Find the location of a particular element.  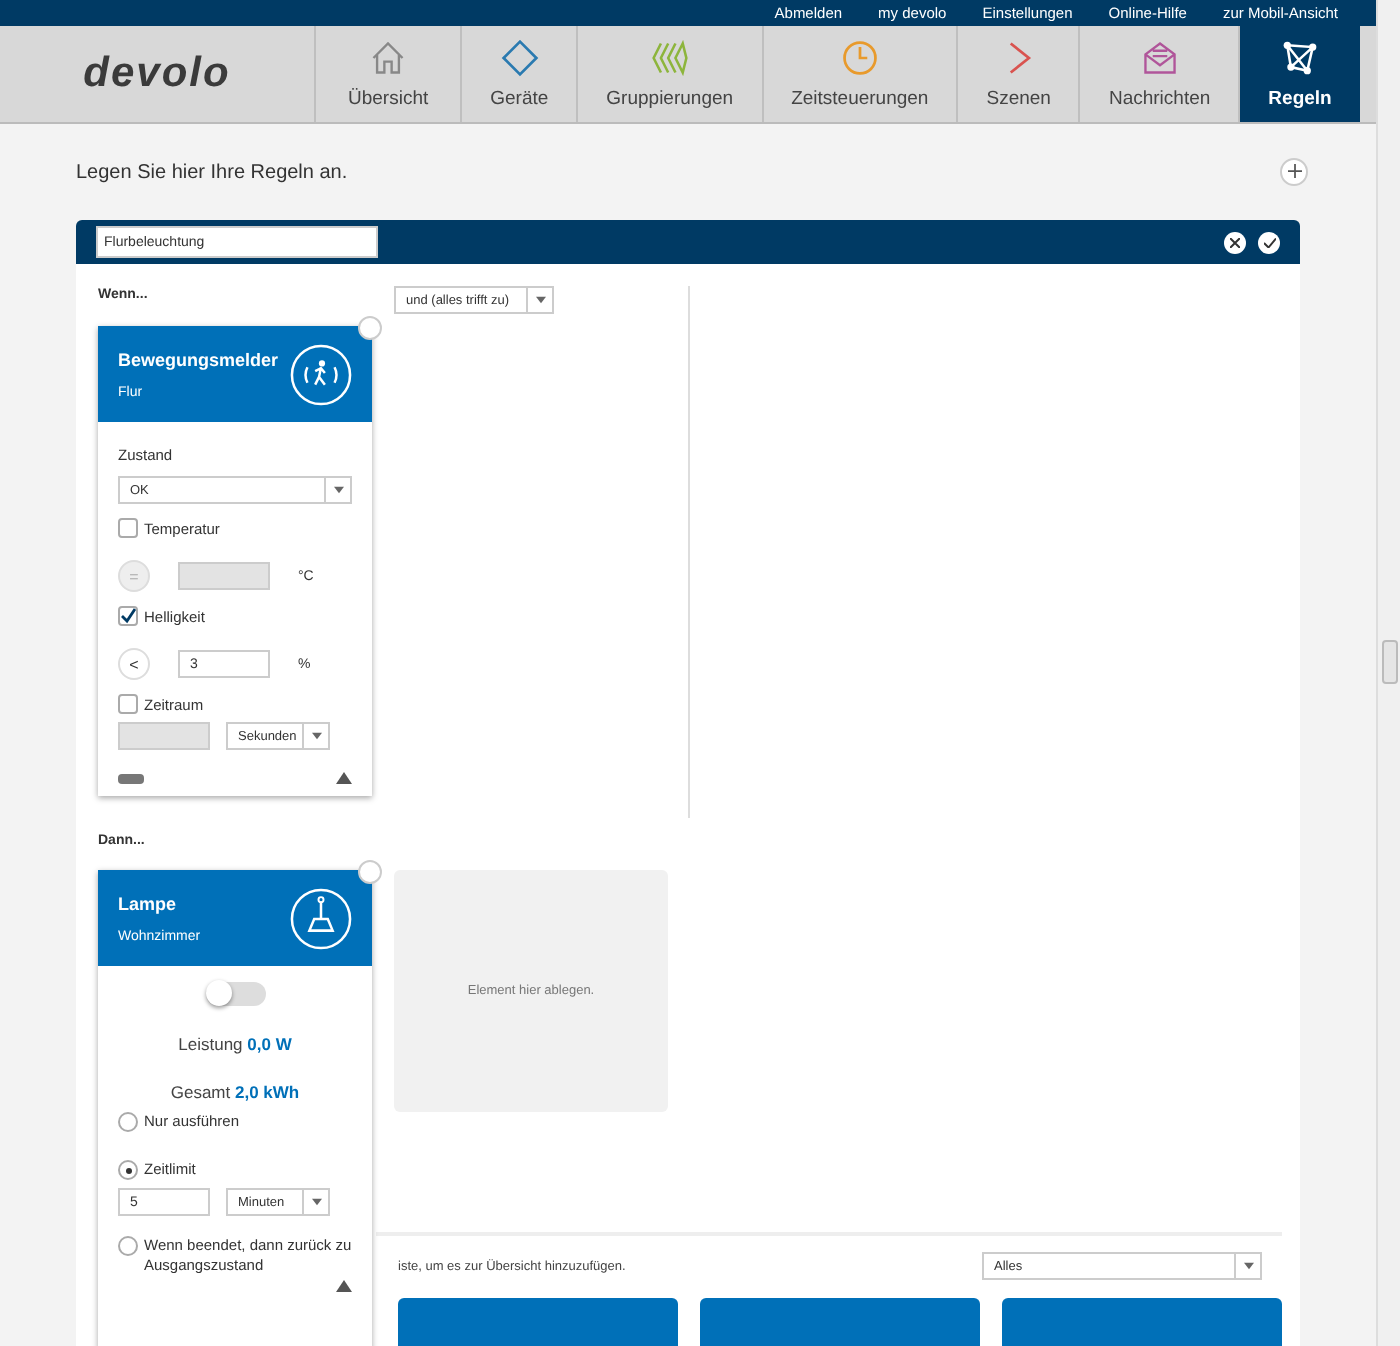

diamond-icon is located at coordinates (519, 58).